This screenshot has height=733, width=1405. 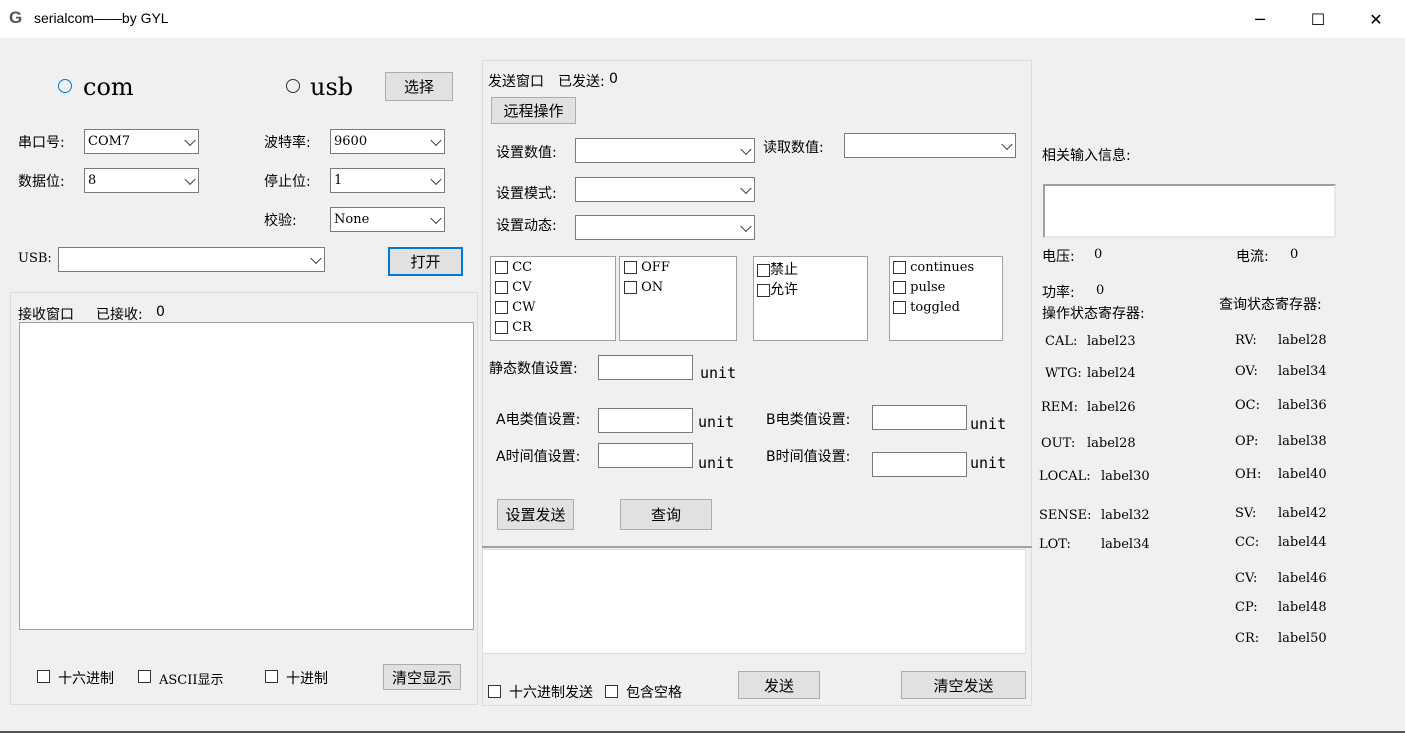 What do you see at coordinates (899, 267) in the screenshot?
I see `continues-checkbox` at bounding box center [899, 267].